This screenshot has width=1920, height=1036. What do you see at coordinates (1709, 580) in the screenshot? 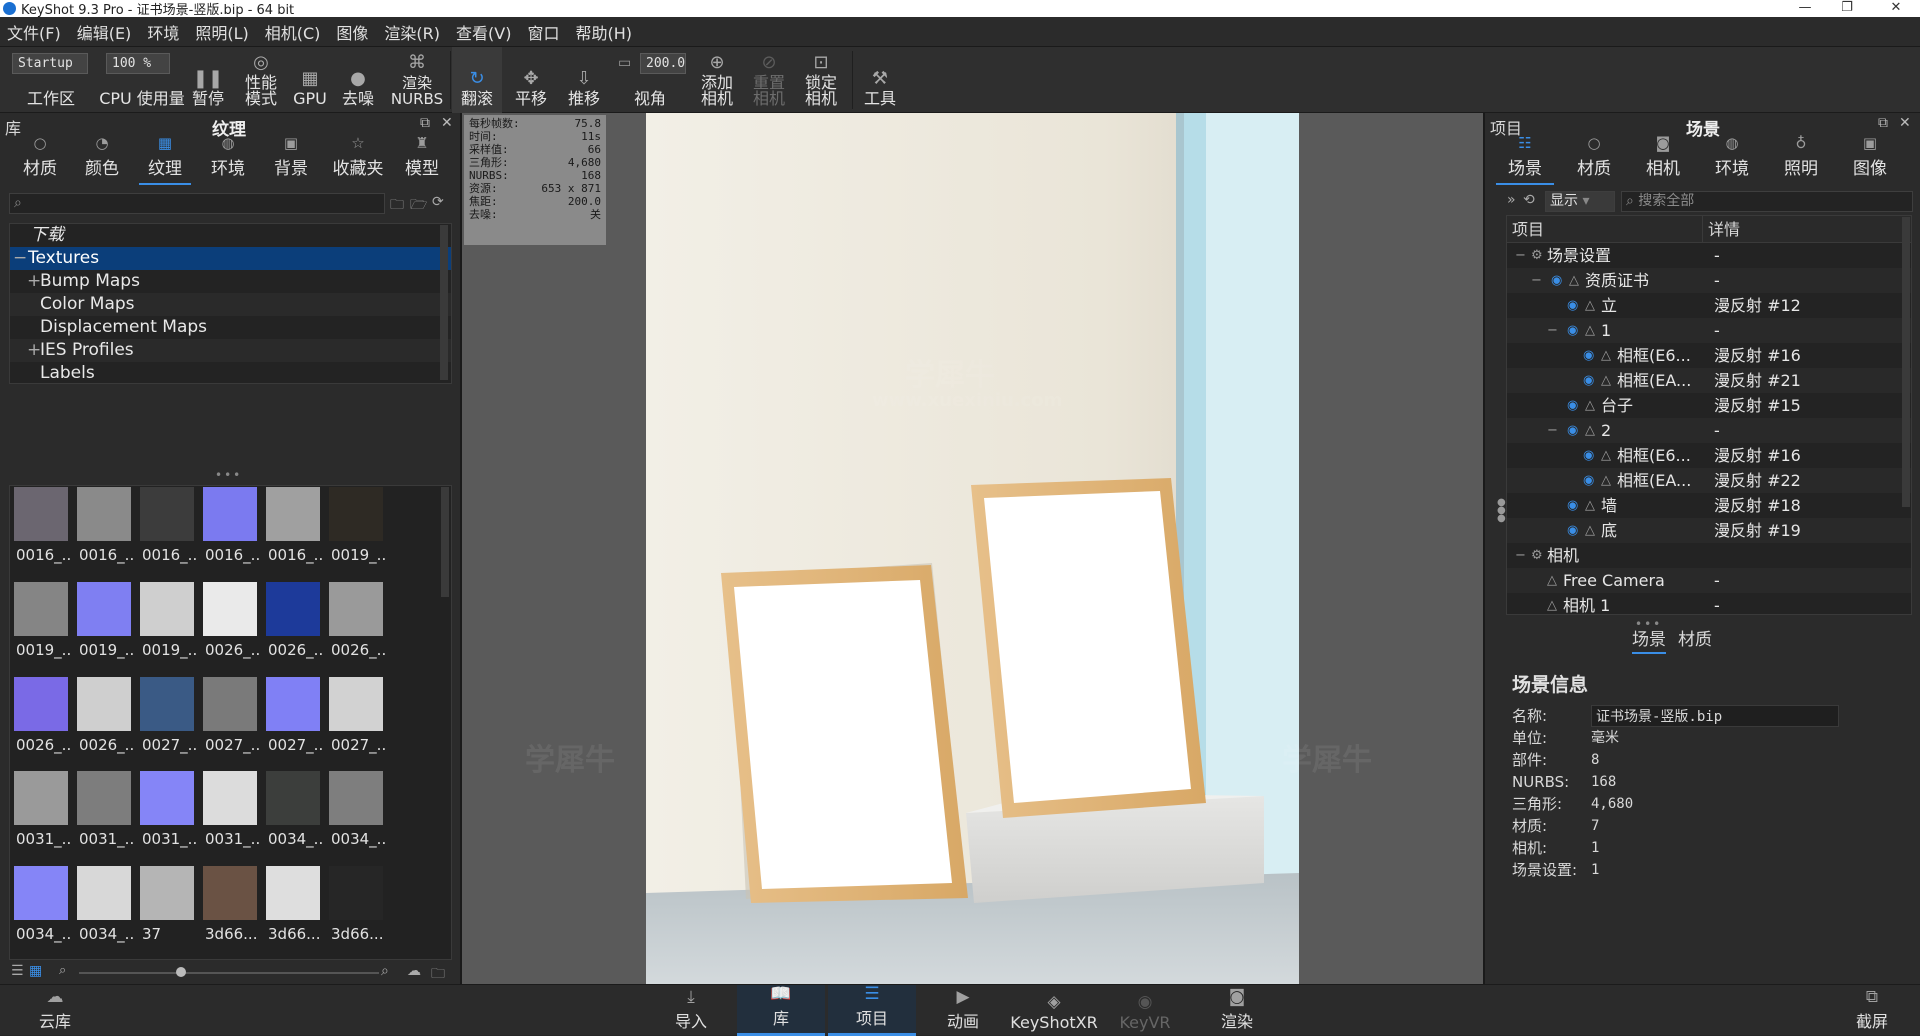
I see `scene-tree-row: △ Free Camera -` at bounding box center [1709, 580].